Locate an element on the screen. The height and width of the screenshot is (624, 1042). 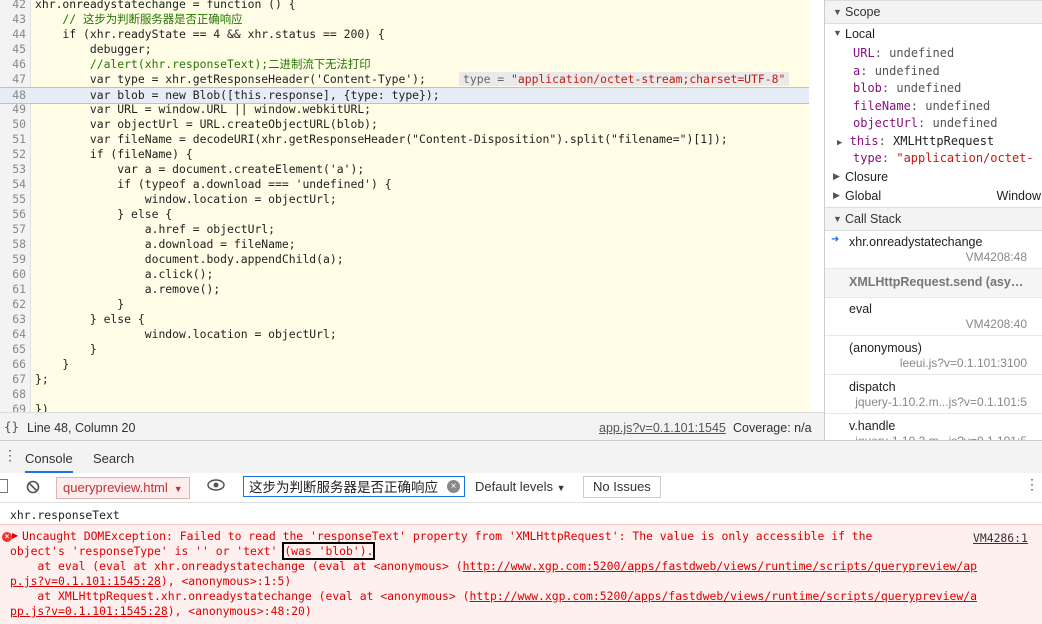
line-number: 67 is located at coordinates (13, 379).